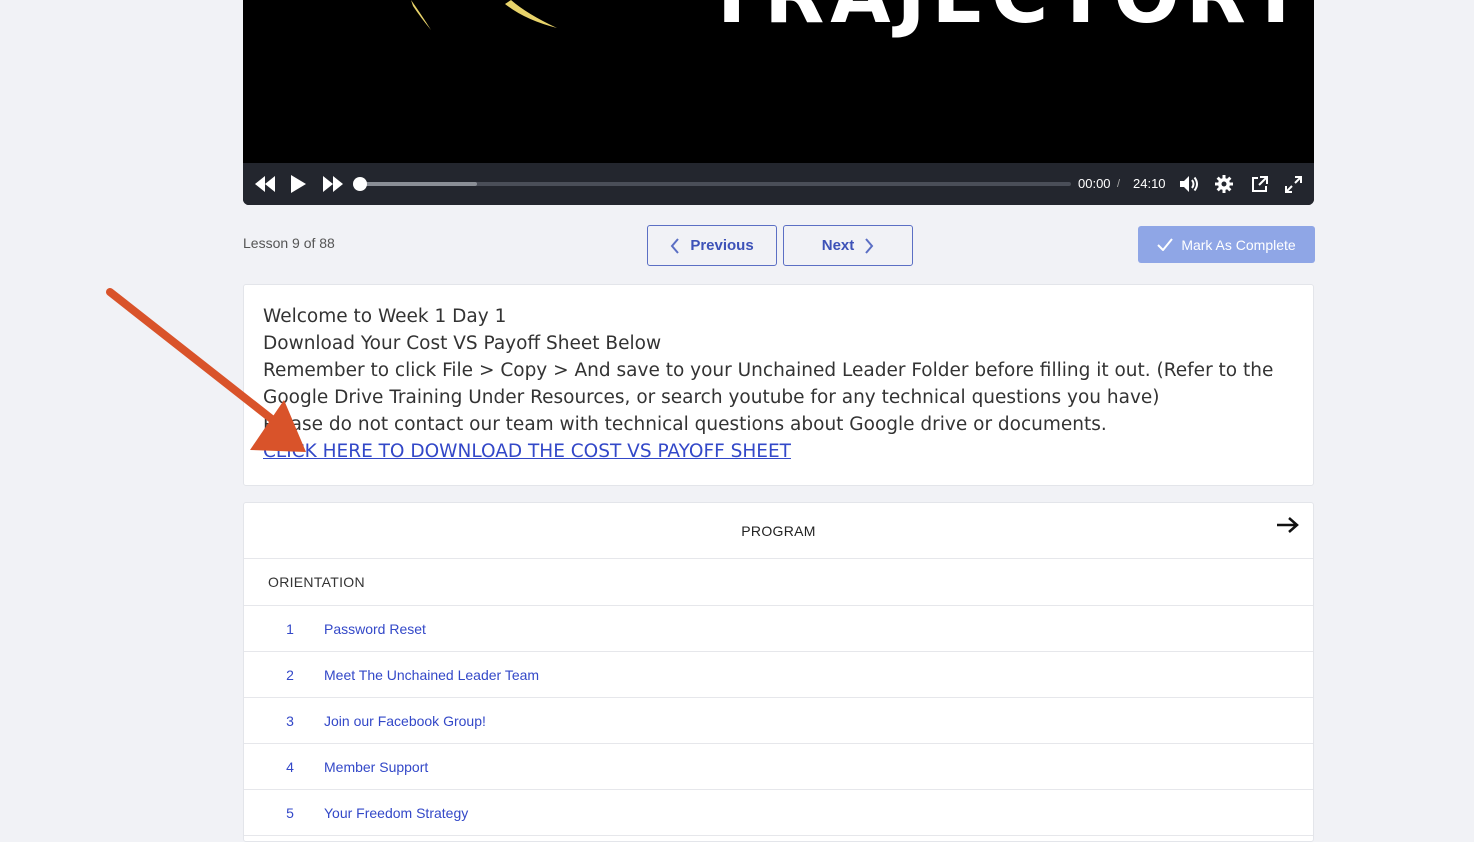  I want to click on video-progress-knob, so click(360, 184).